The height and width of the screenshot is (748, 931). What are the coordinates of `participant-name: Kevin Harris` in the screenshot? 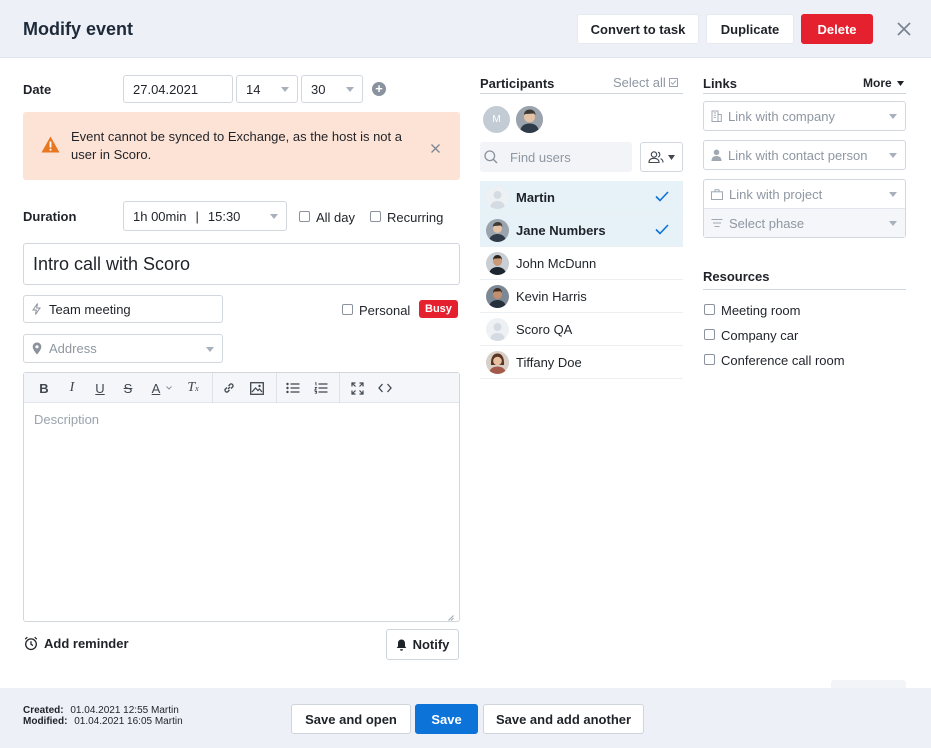 It's located at (551, 296).